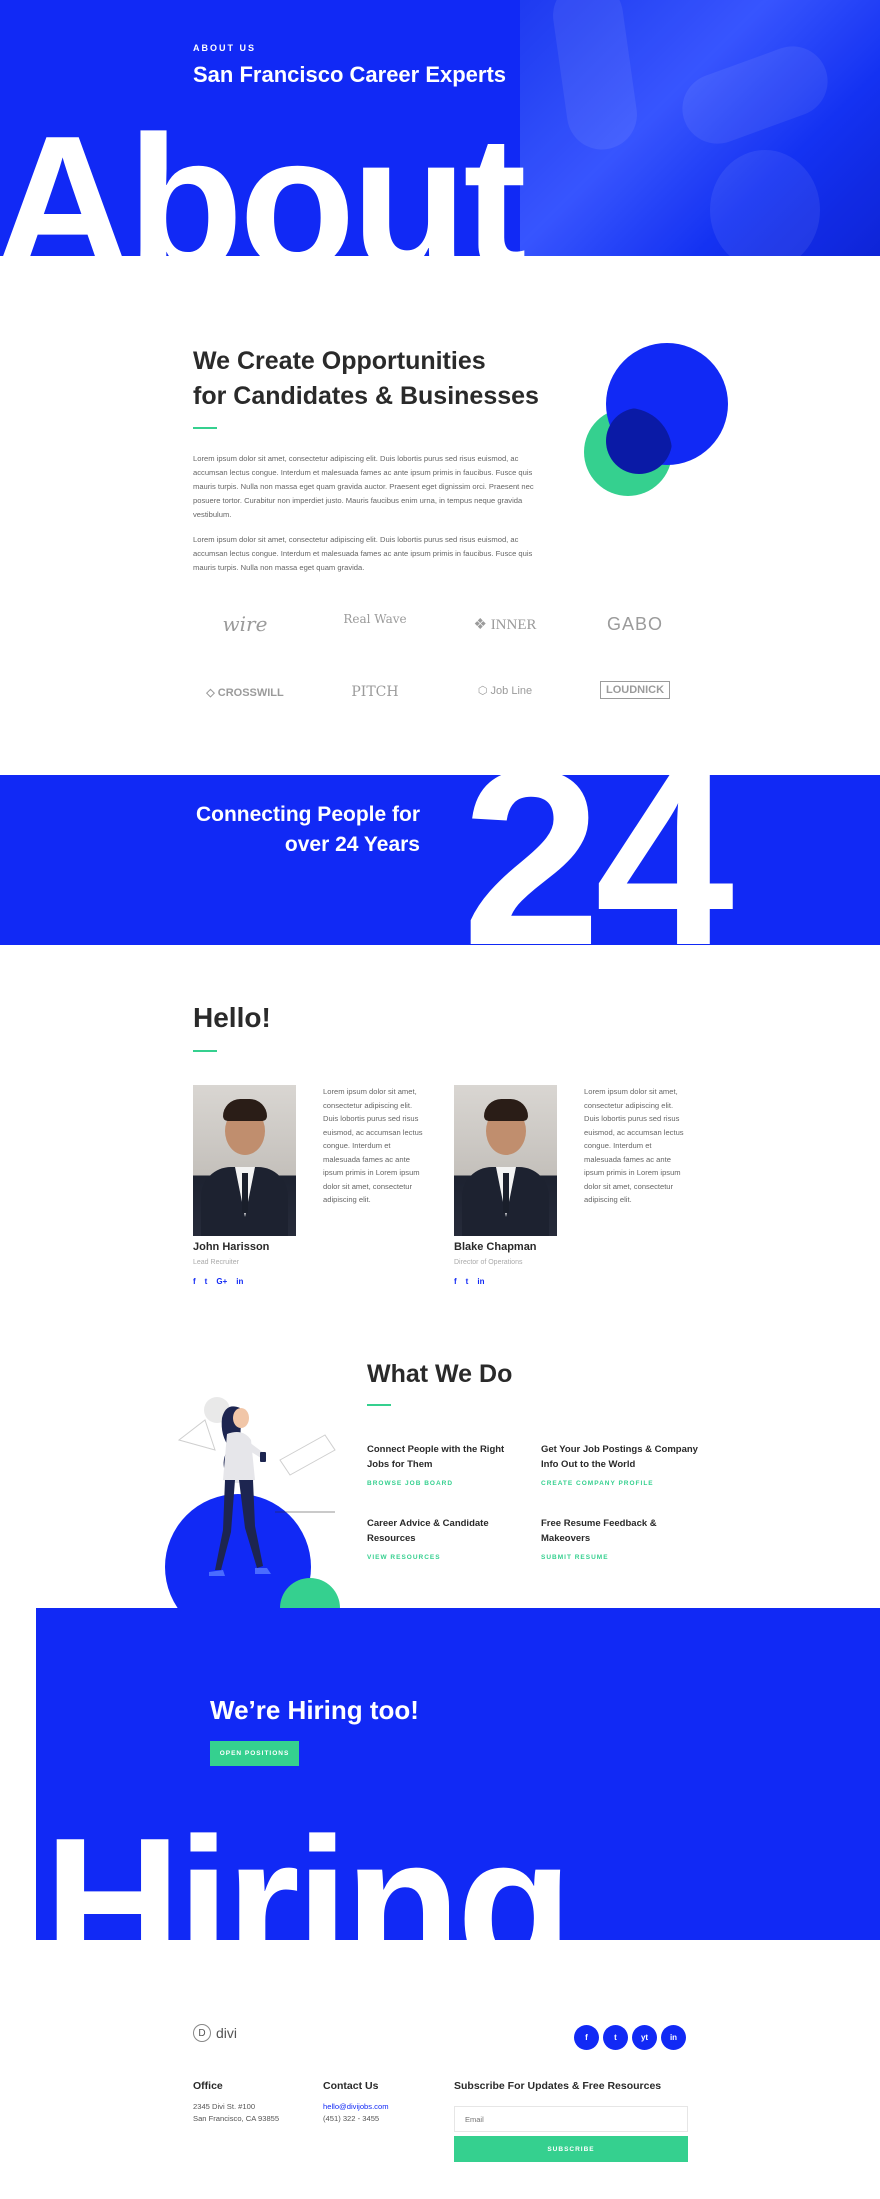 The image size is (880, 2199). I want to click on subscribe-button: SUBSCRIBE, so click(571, 2149).